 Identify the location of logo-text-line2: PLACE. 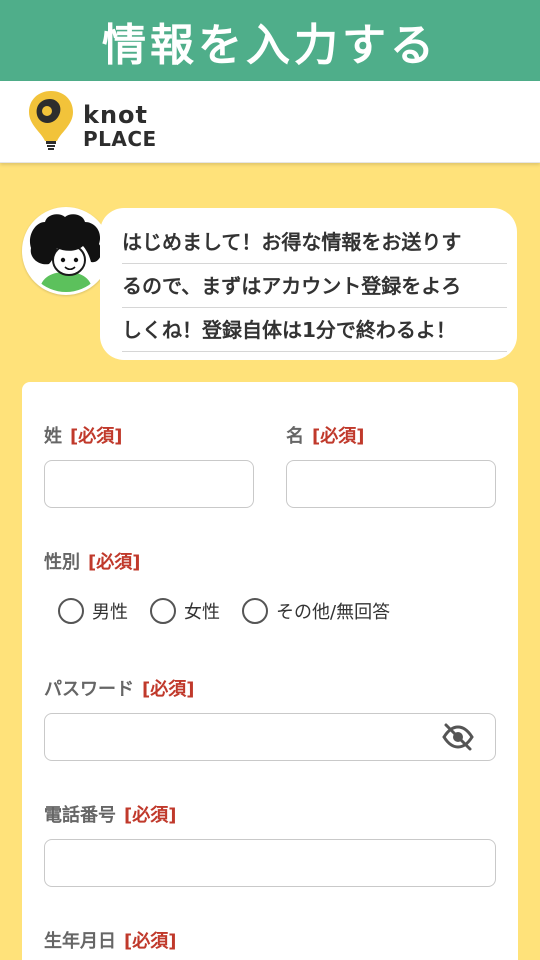
(120, 139).